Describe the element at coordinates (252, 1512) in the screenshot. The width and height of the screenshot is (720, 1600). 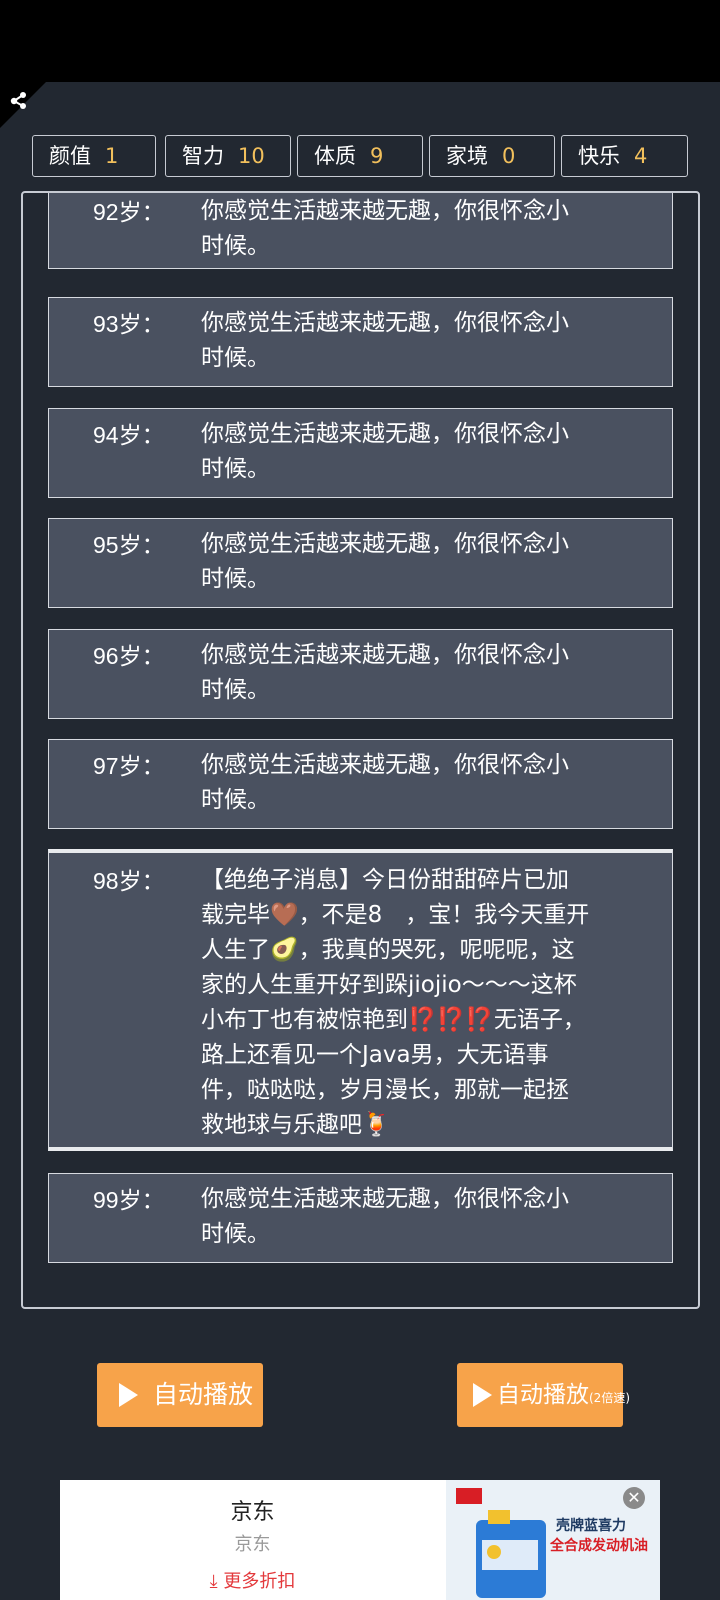
I see `ad-title: 京东` at that location.